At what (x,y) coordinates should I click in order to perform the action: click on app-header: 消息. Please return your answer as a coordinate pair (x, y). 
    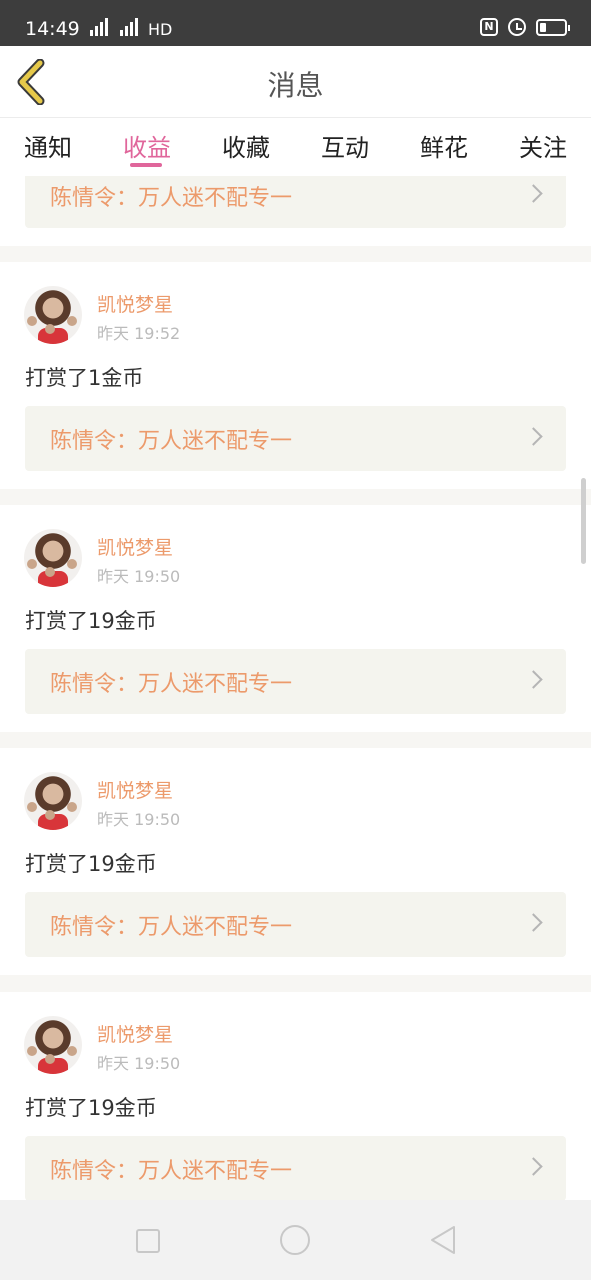
    Looking at the image, I should click on (295, 82).